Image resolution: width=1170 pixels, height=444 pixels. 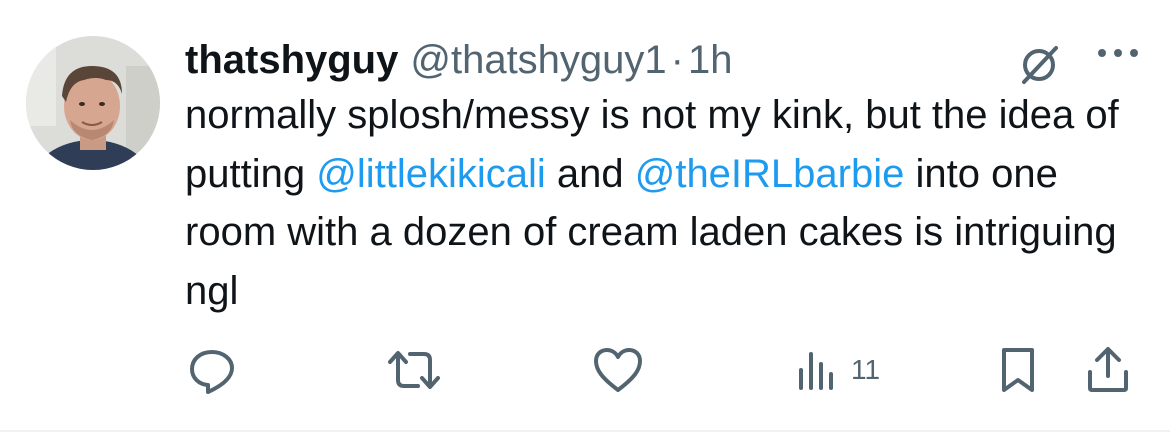 What do you see at coordinates (837, 370) in the screenshot?
I see `views-button: 11` at bounding box center [837, 370].